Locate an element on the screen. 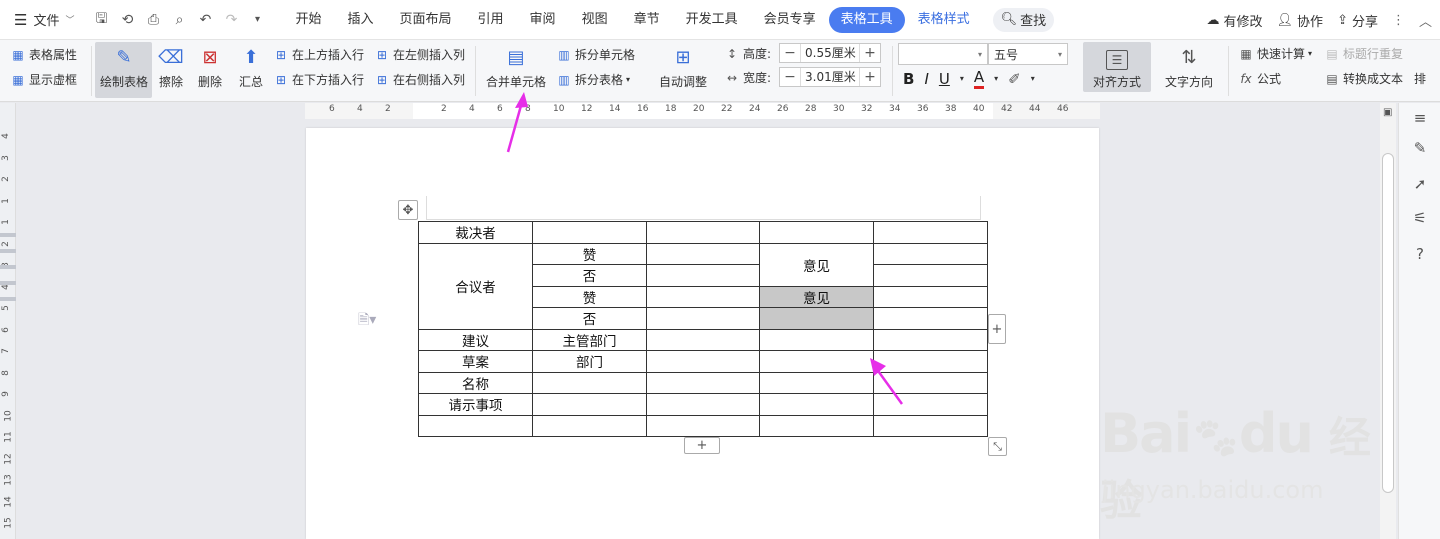  split-table-button: ▥ 拆分表格 ▾ is located at coordinates (593, 79).